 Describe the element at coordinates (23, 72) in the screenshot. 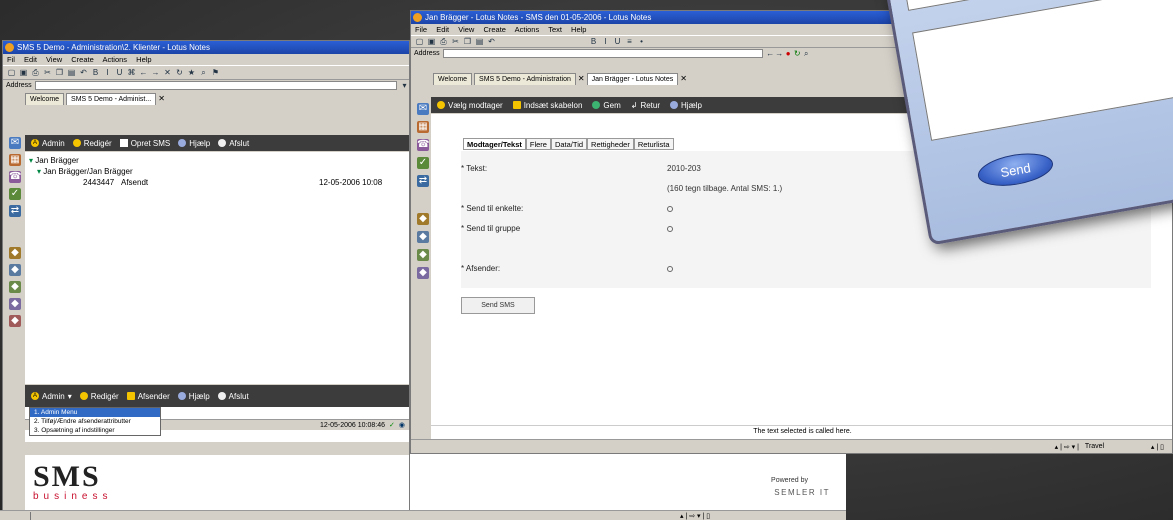

I see `save-icon: ▣` at that location.